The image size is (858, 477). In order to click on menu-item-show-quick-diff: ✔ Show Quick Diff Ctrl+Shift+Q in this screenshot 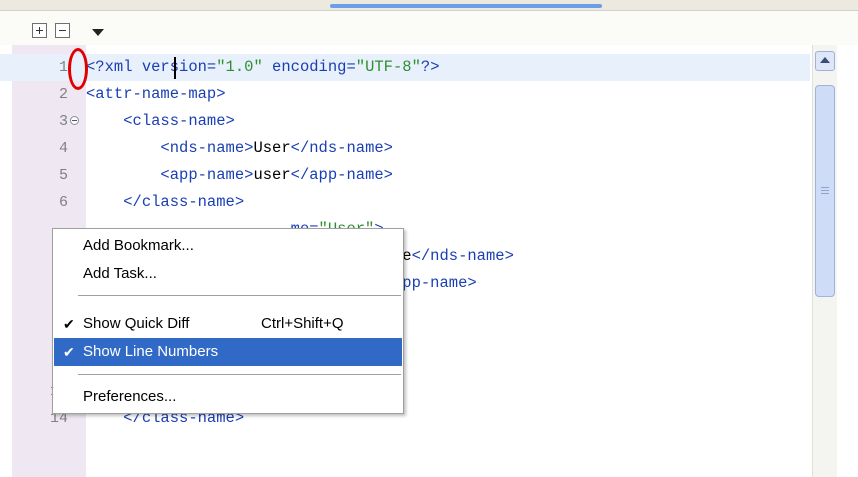, I will do `click(228, 324)`.